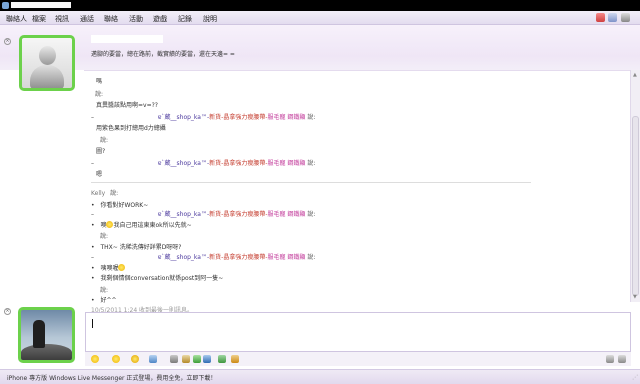 This screenshot has height=384, width=640. I want to click on menu-activities: 活動, so click(136, 19).